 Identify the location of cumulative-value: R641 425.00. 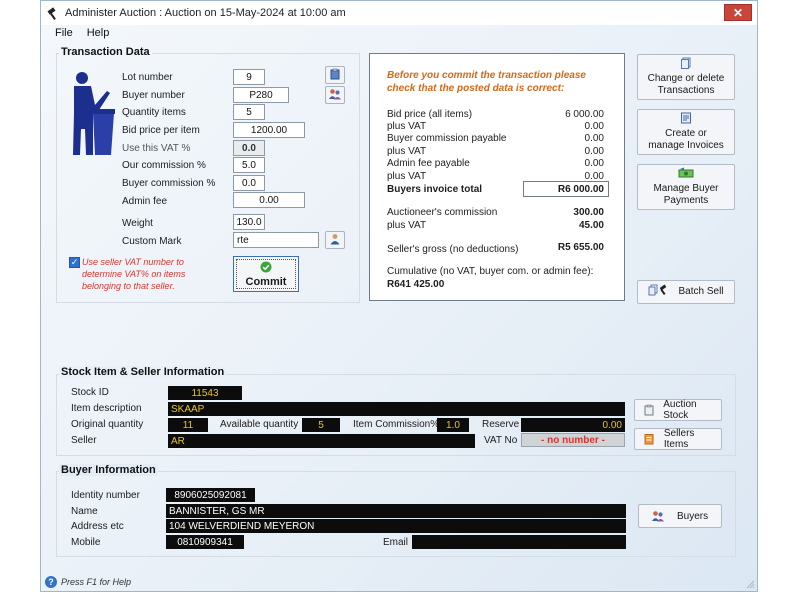
(416, 284).